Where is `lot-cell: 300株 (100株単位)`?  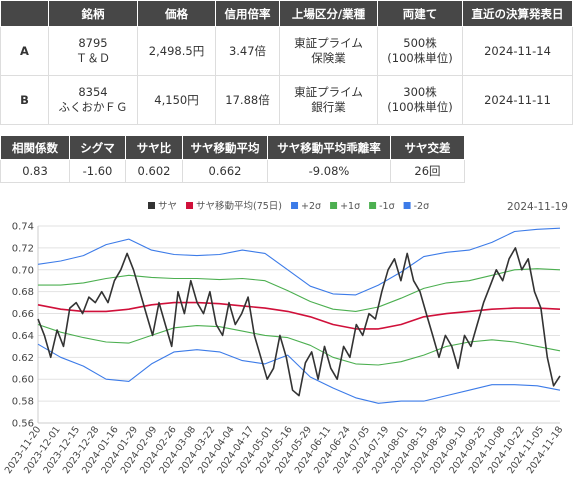 lot-cell: 300株 (100株単位) is located at coordinates (420, 100).